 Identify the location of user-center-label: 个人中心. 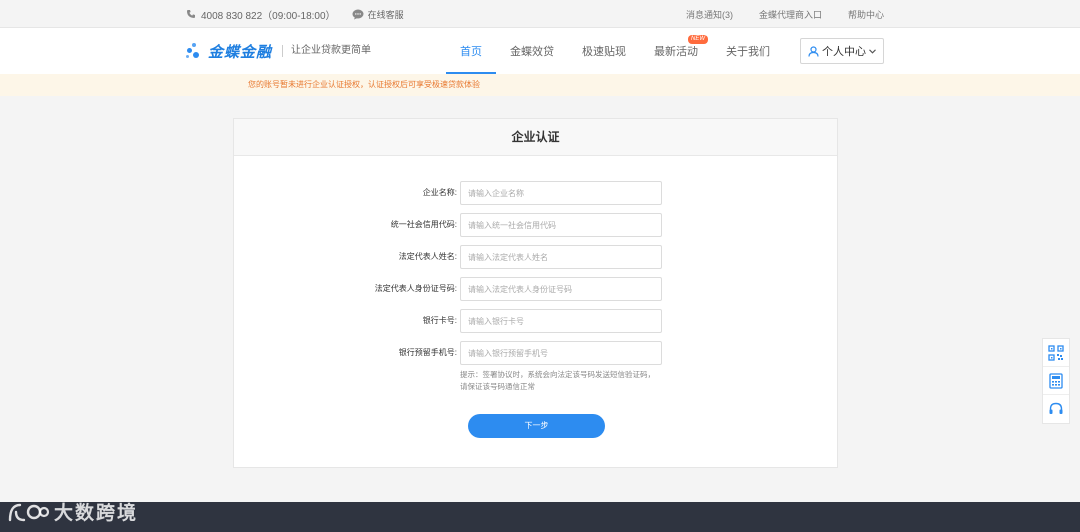
(844, 52).